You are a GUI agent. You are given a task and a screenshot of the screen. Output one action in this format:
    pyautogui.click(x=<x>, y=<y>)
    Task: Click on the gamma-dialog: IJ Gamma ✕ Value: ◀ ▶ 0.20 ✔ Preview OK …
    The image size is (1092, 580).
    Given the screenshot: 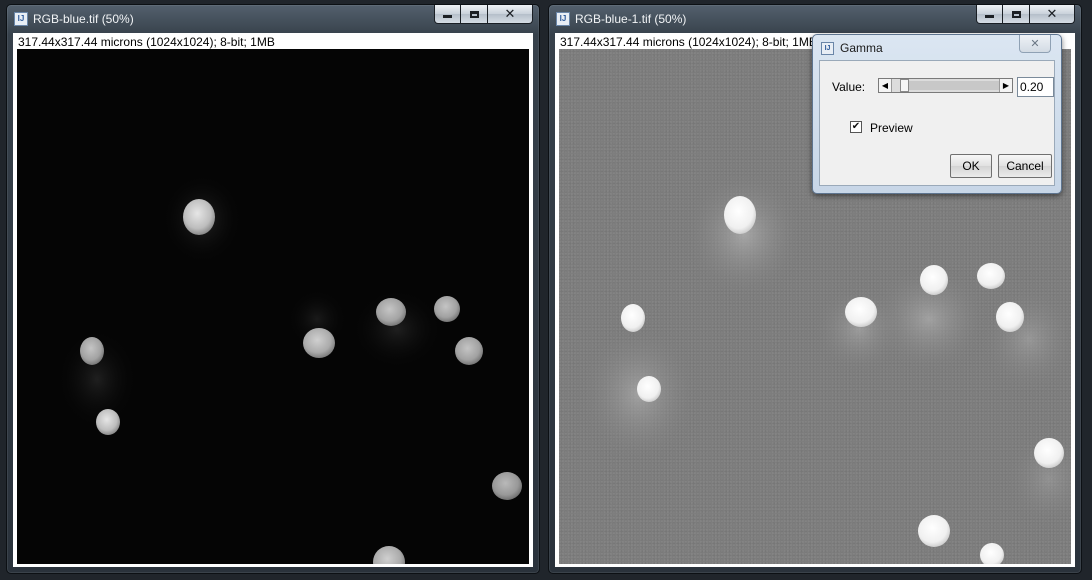 What is the action you would take?
    pyautogui.click(x=937, y=114)
    